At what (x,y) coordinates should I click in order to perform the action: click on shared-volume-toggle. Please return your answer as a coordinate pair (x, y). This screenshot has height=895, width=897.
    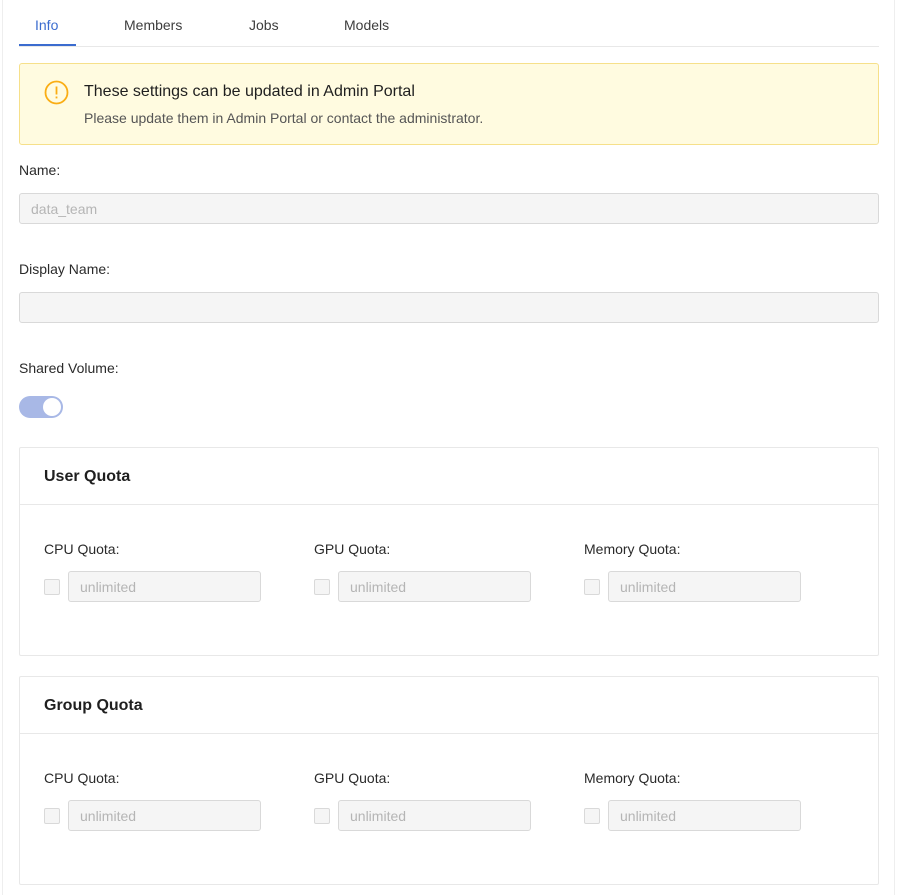
    Looking at the image, I should click on (41, 407).